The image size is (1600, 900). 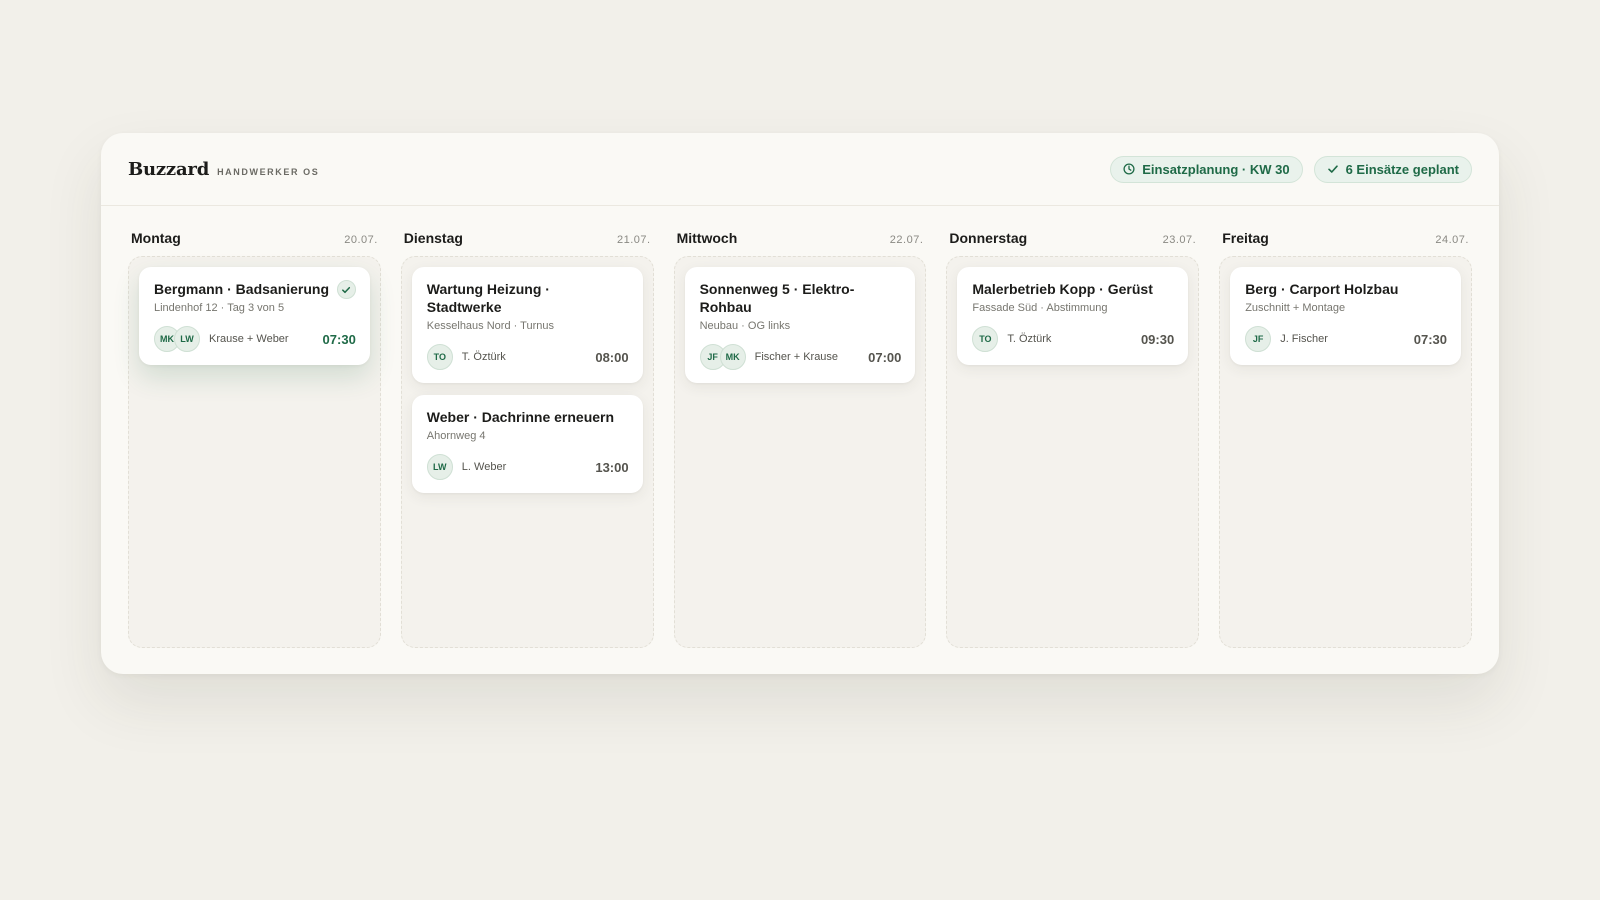 What do you see at coordinates (1157, 339) in the screenshot?
I see `job-time: 09:30` at bounding box center [1157, 339].